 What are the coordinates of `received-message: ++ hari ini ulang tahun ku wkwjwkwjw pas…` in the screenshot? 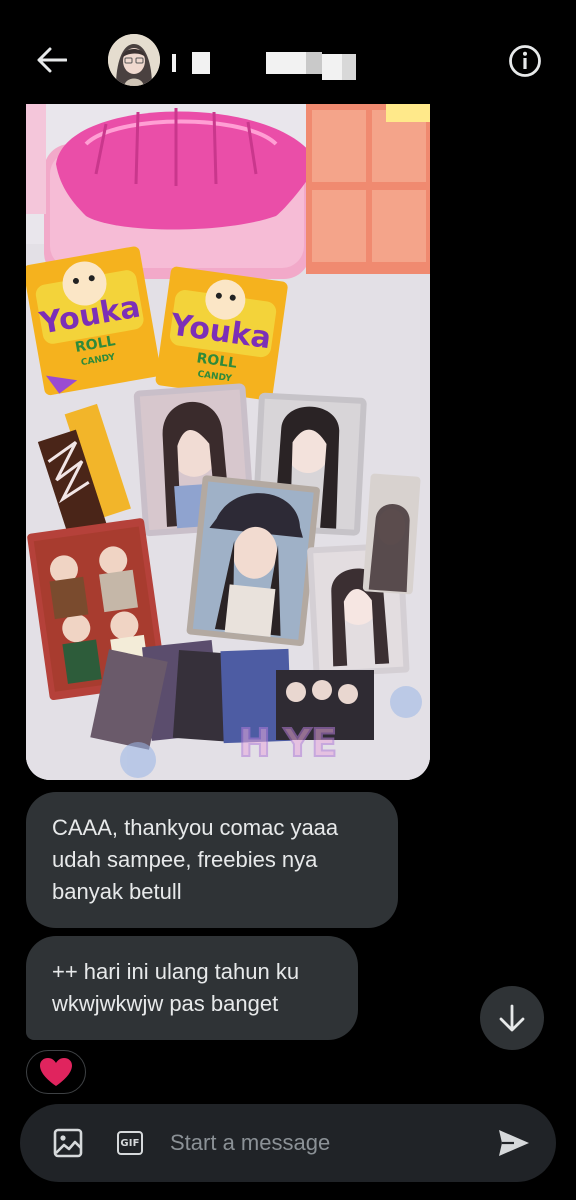 It's located at (192, 988).